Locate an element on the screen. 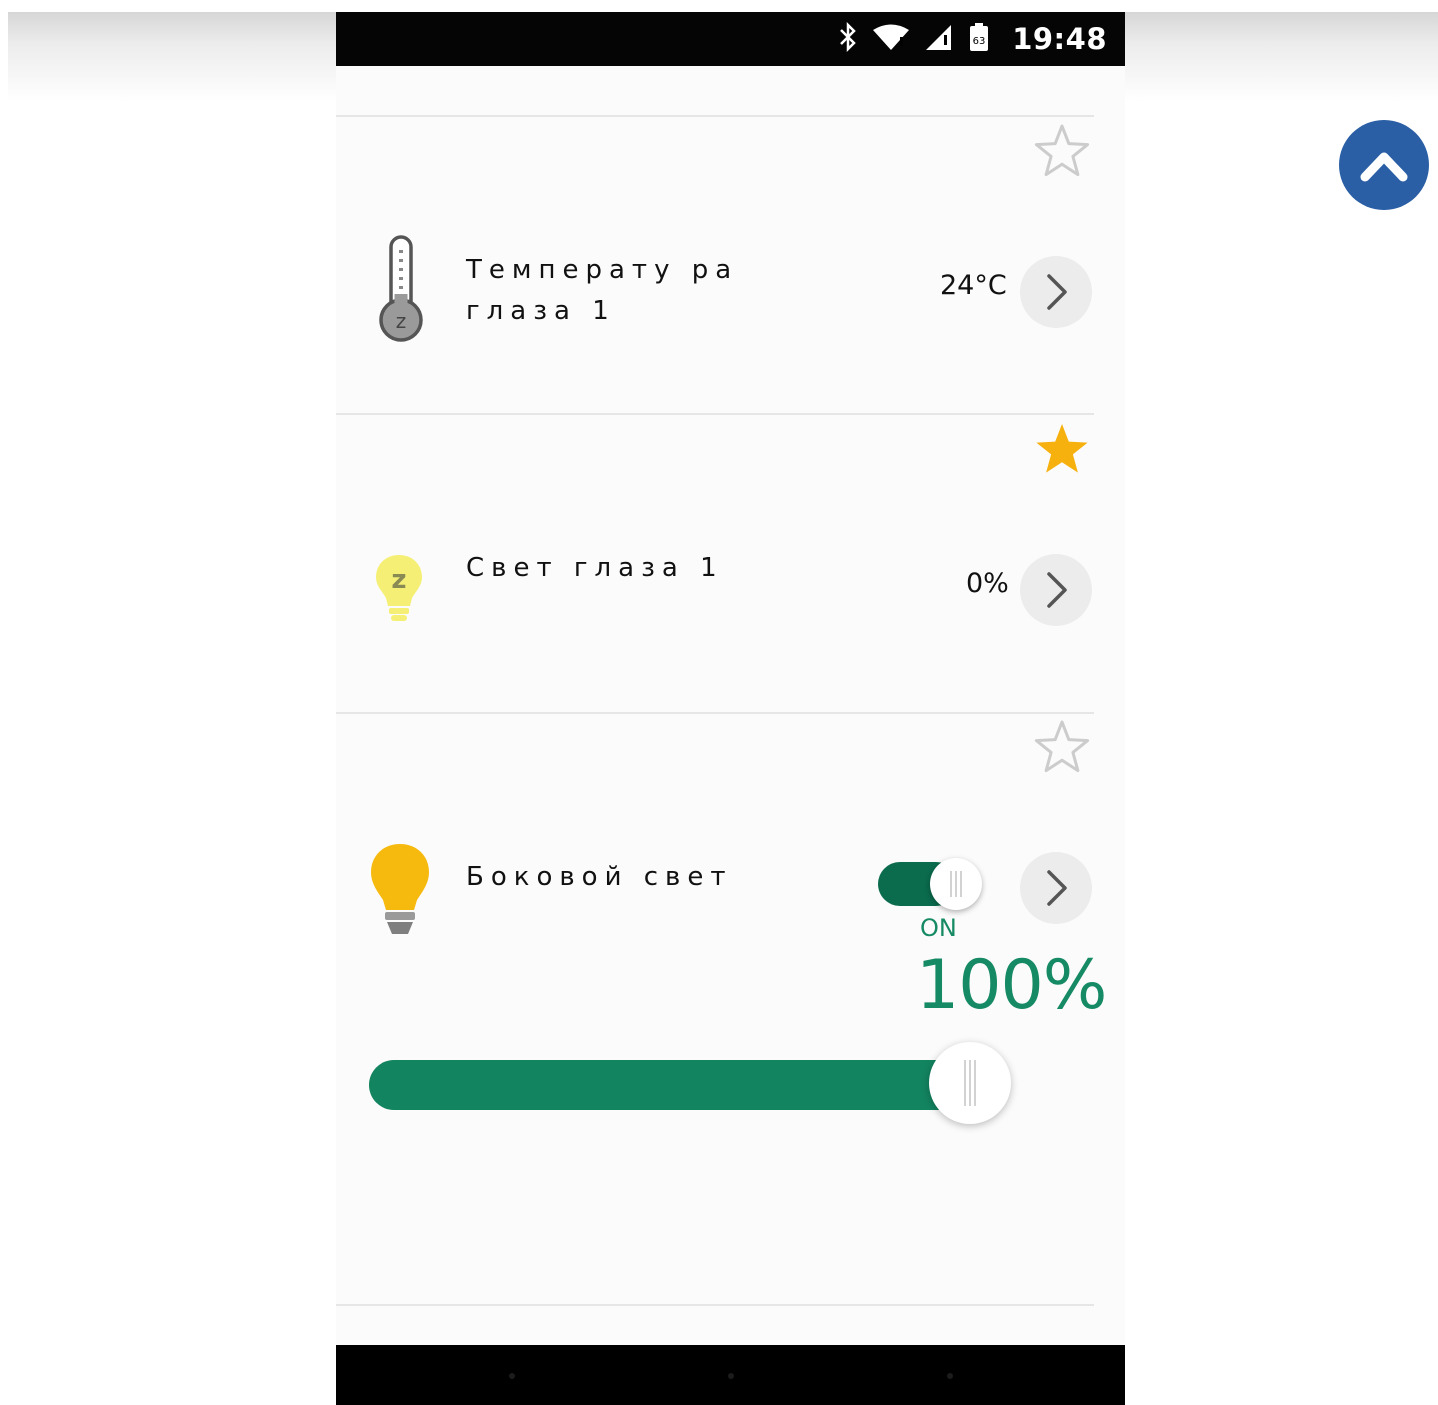 The image size is (1438, 1405). navigation-bar is located at coordinates (730, 1375).